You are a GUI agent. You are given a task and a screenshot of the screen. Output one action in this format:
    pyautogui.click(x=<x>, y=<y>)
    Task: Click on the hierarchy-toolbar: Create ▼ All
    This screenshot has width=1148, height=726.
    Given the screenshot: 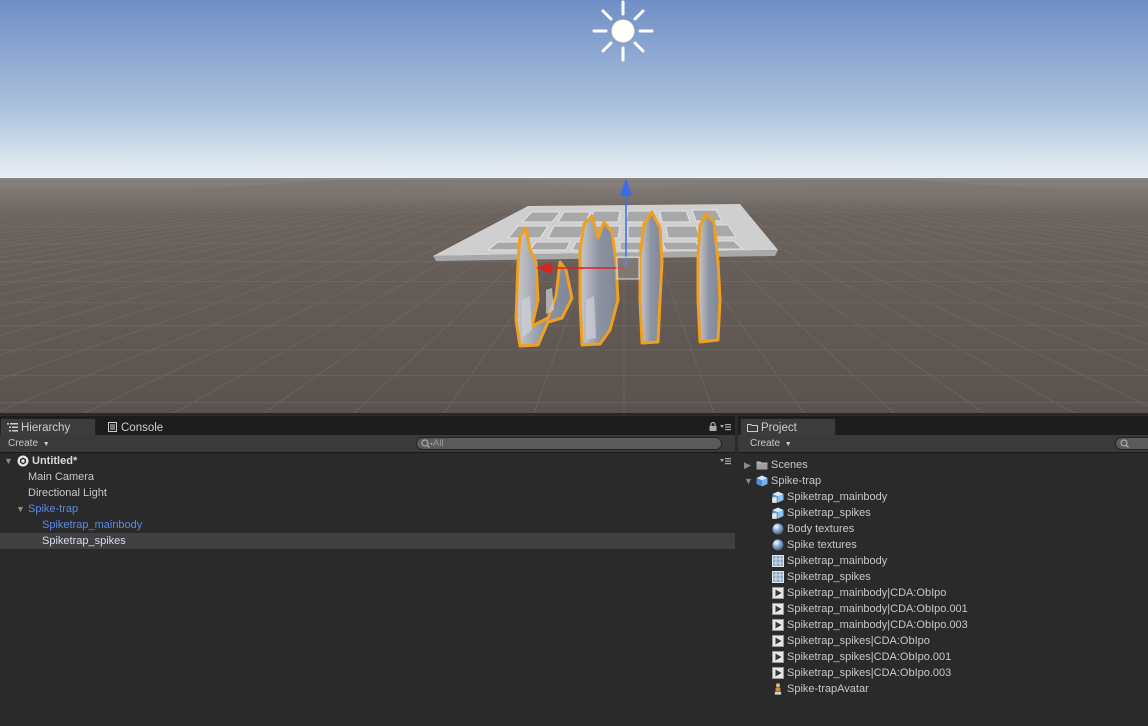 What is the action you would take?
    pyautogui.click(x=367, y=444)
    